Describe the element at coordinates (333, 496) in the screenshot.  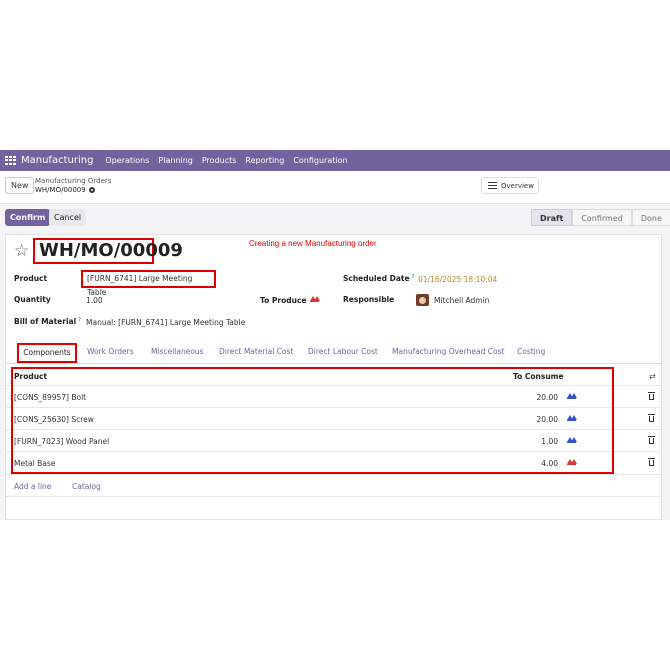
I see `table-footer-divider` at that location.